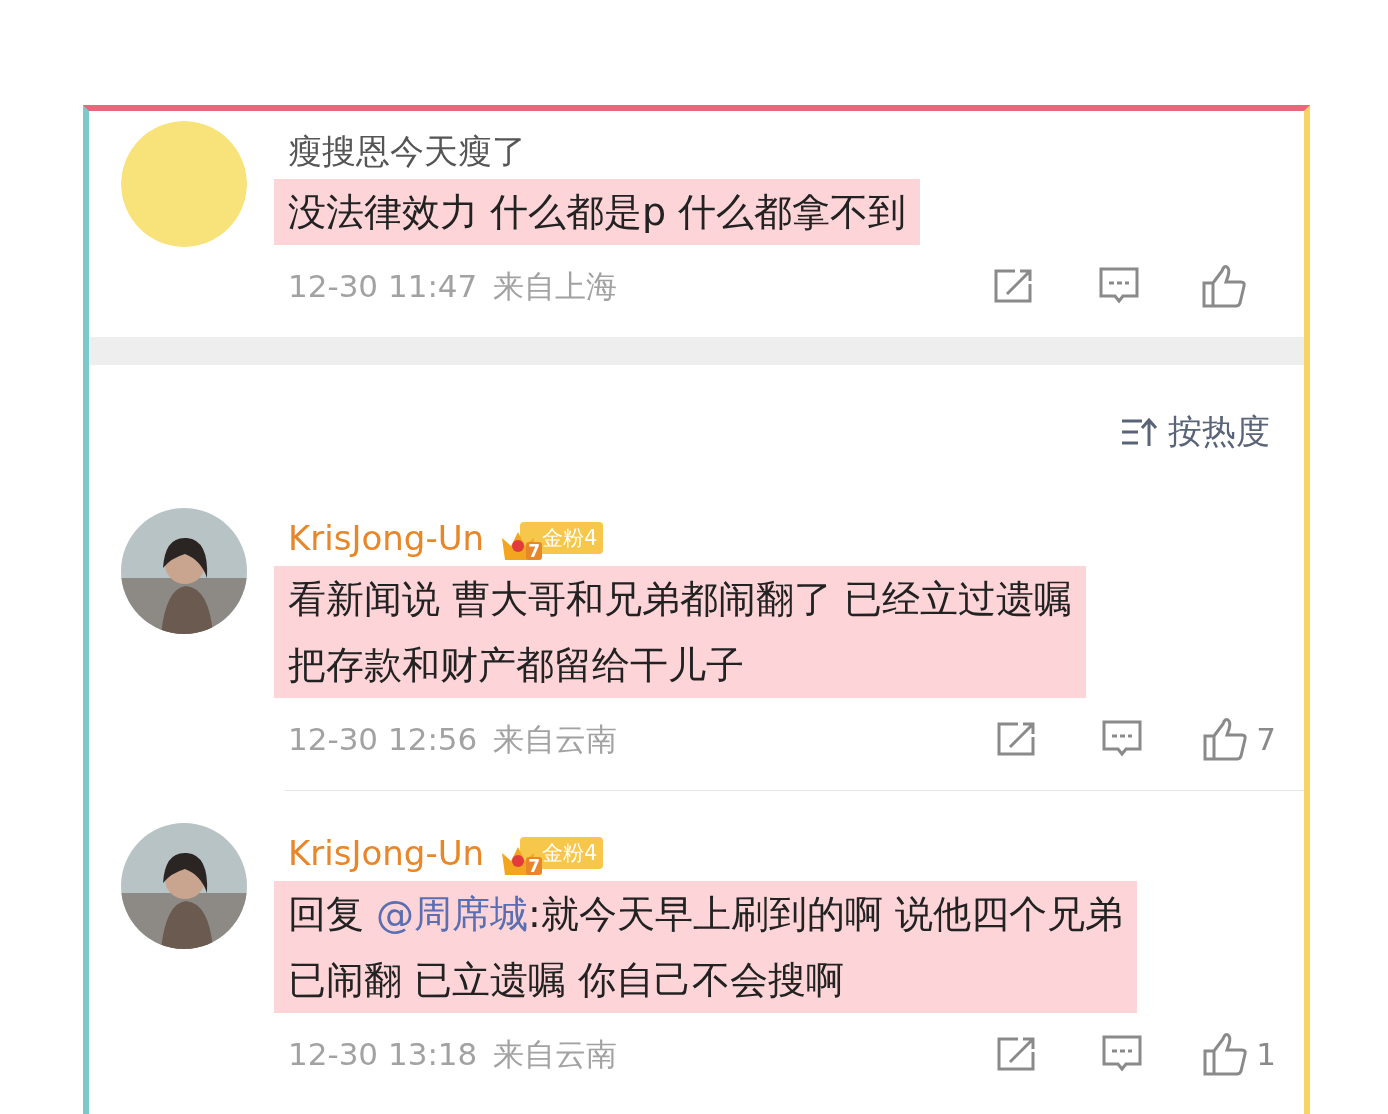 Image resolution: width=1388 pixels, height=1114 pixels. What do you see at coordinates (383, 286) in the screenshot?
I see `comment-time: 12-30 11:47` at bounding box center [383, 286].